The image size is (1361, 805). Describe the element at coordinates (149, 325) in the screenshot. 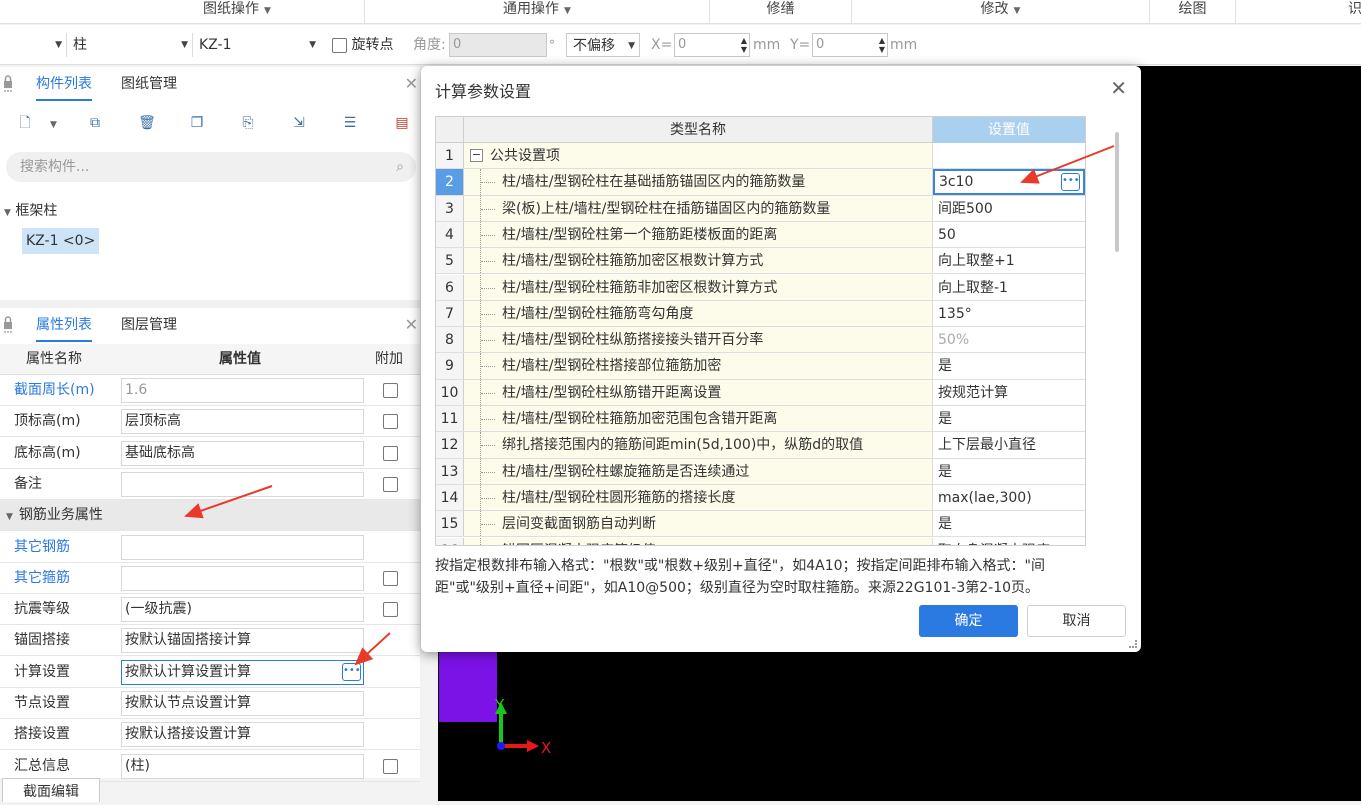

I see `tab-layer-management: 图层管理` at that location.